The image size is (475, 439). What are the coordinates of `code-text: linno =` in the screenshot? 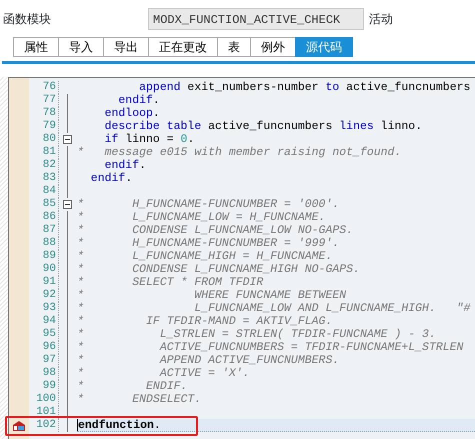 It's located at (149, 139).